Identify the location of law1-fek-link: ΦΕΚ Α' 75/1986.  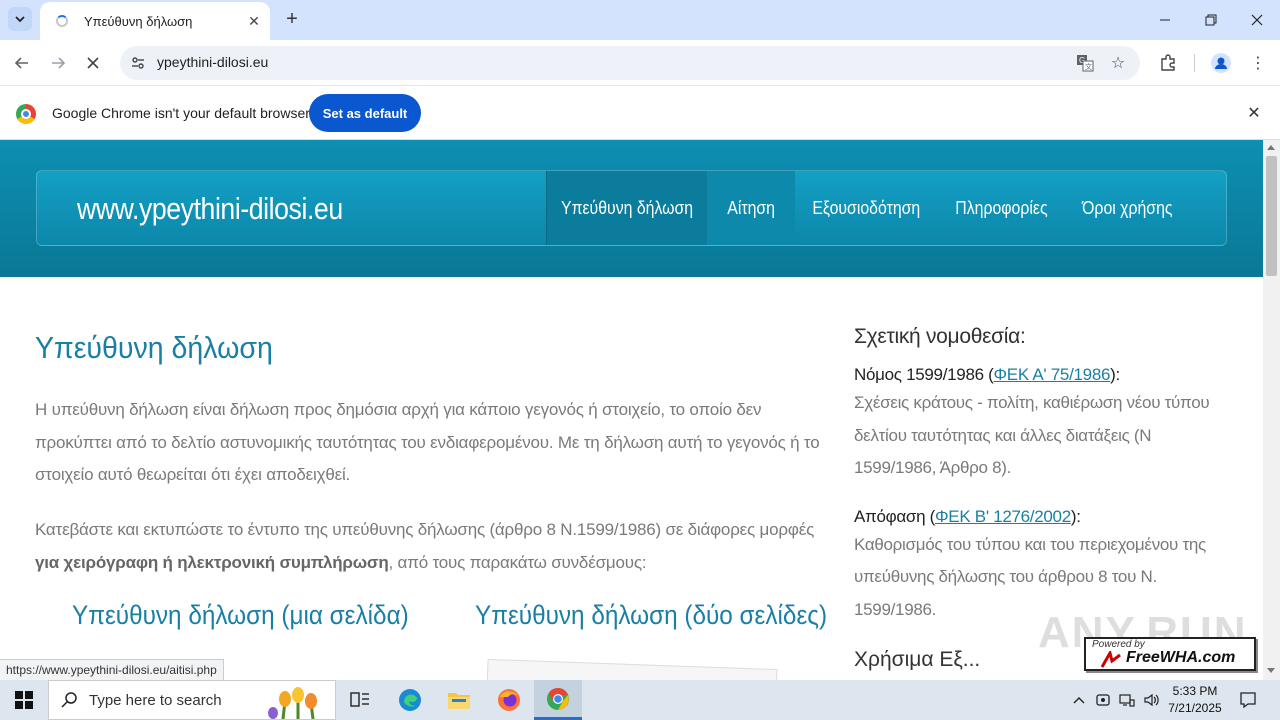
(1052, 374).